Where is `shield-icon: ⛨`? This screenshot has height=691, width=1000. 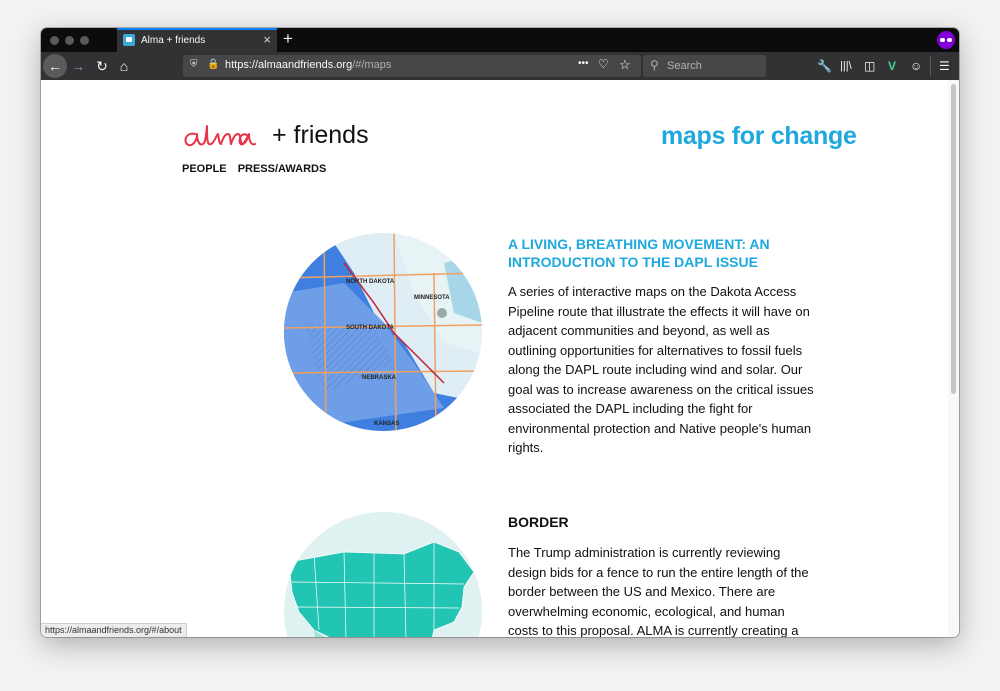
shield-icon: ⛨ is located at coordinates (194, 64).